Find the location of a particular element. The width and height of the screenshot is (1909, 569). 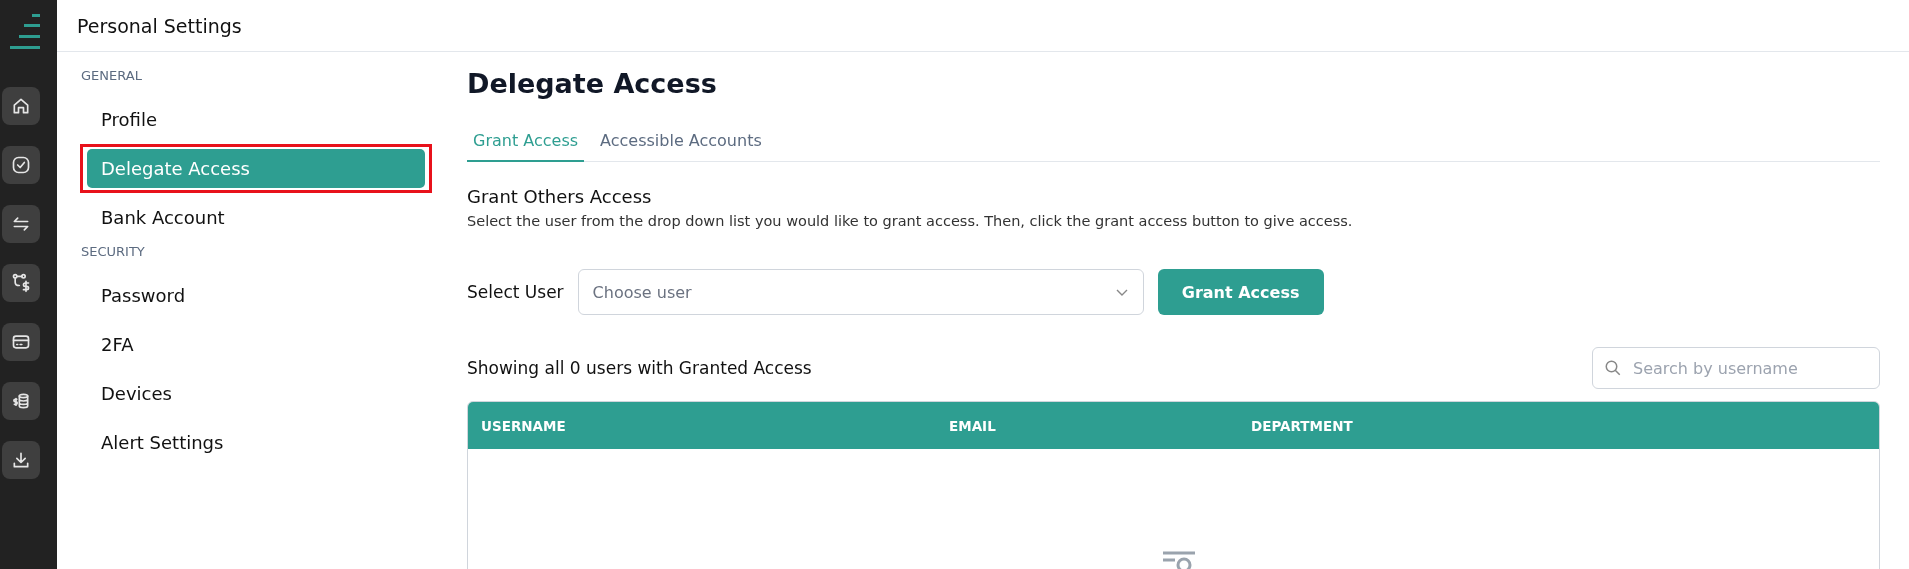

results-summary: Showing all 0 users with Granted Access is located at coordinates (639, 368).